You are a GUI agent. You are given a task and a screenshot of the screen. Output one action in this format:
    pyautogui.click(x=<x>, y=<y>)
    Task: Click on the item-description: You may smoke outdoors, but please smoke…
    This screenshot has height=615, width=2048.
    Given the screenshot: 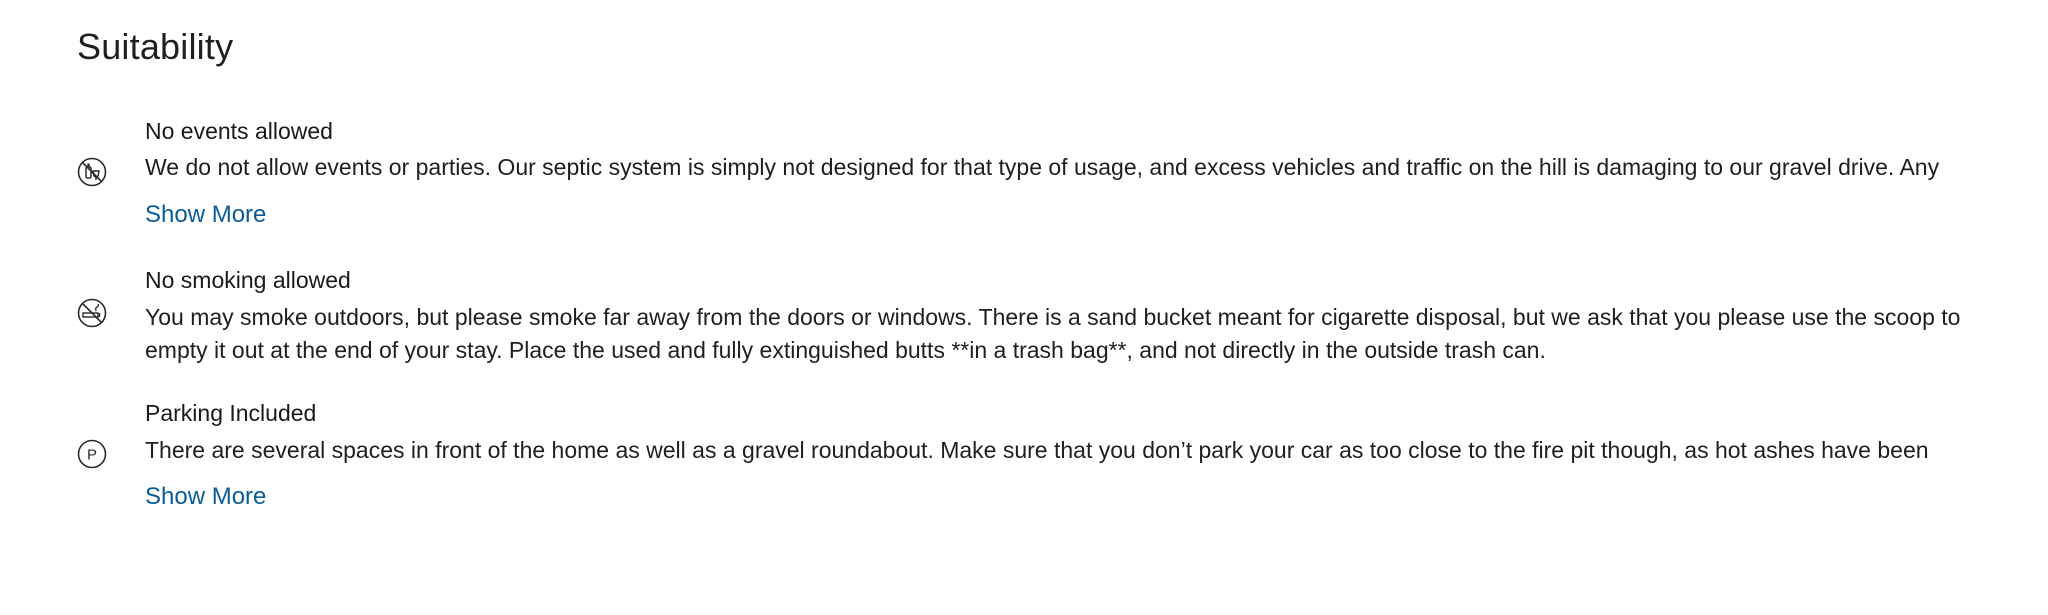 What is the action you would take?
    pyautogui.click(x=1053, y=333)
    